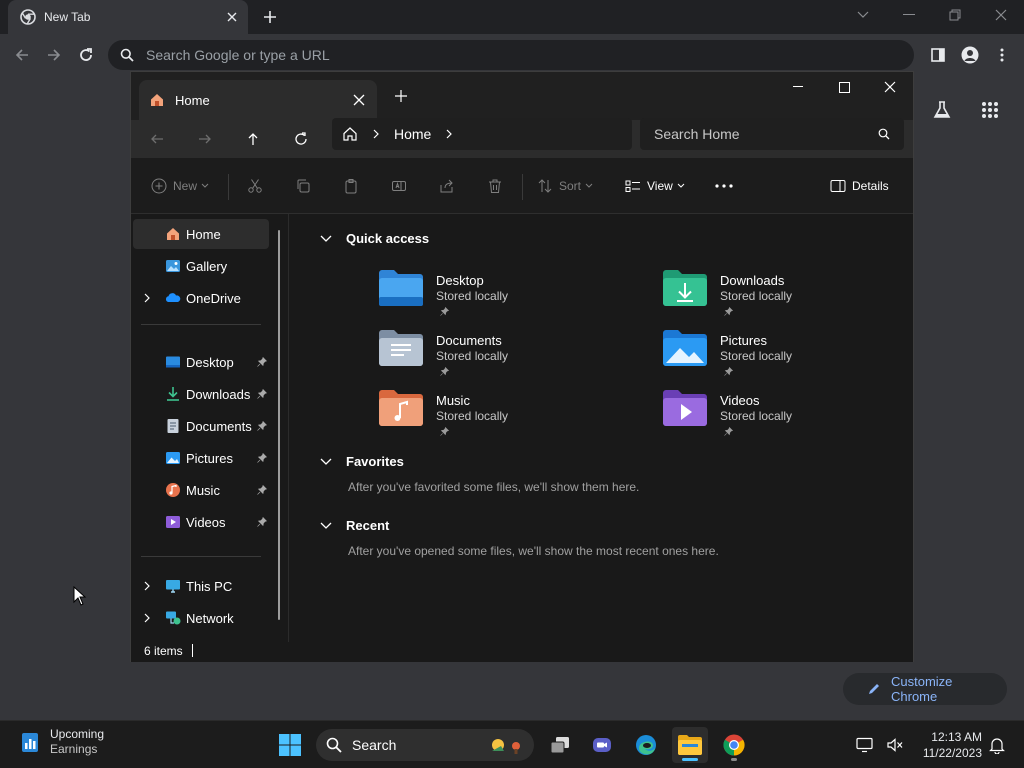  I want to click on explorer-new-tab-button, so click(401, 96).